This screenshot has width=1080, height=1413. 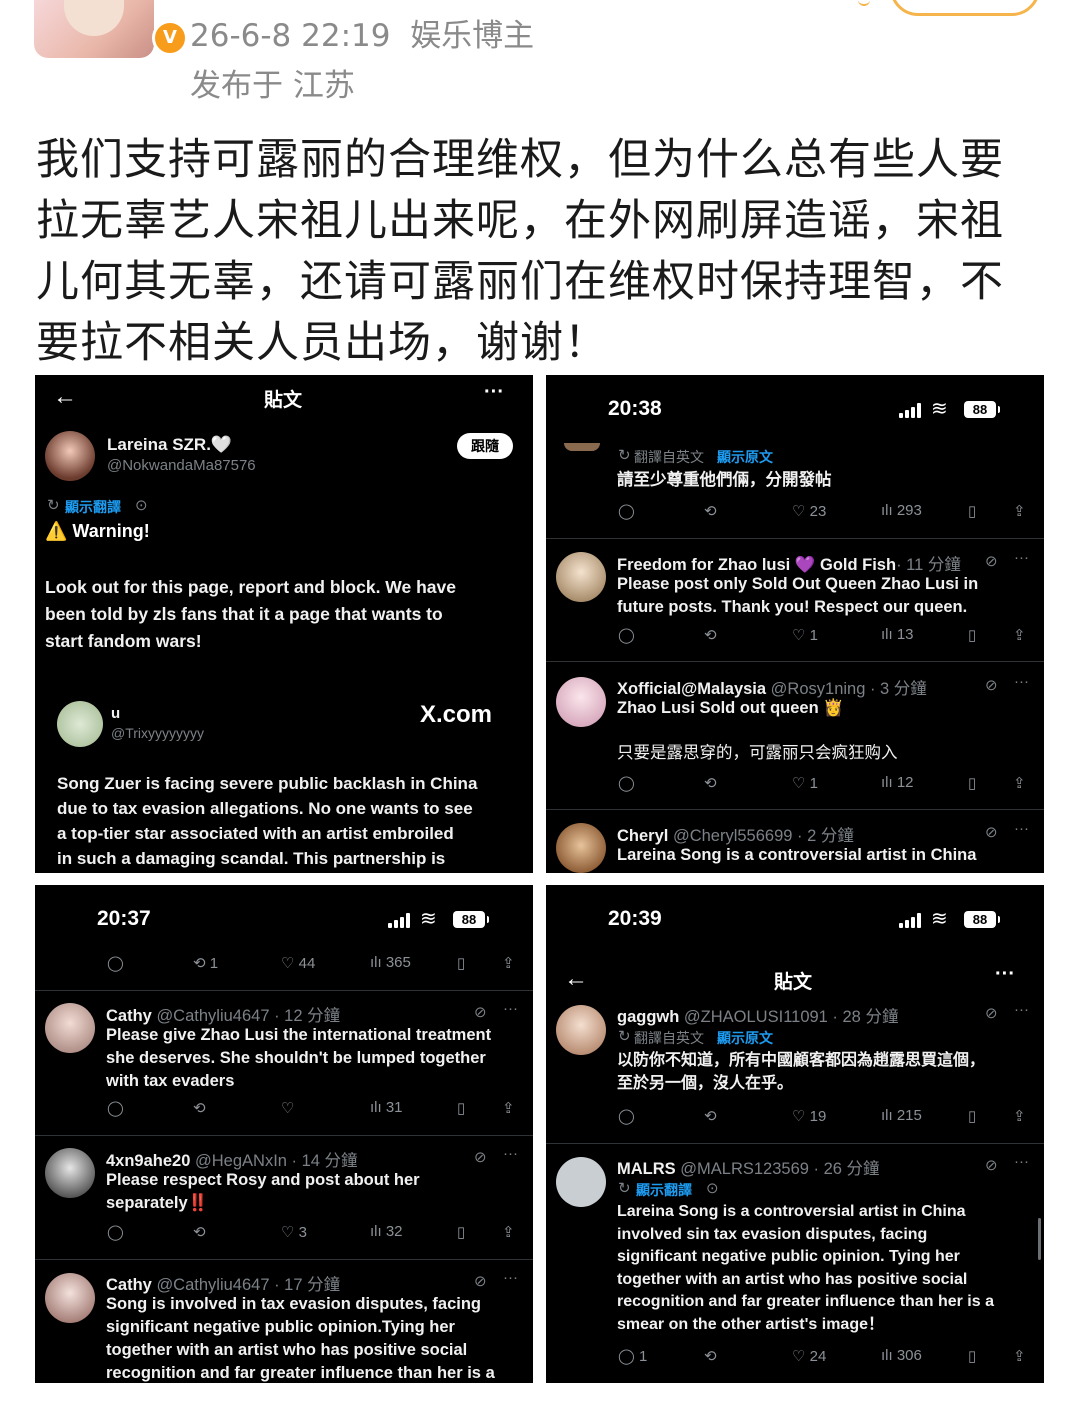 I want to click on view-count: ılı 306, so click(x=901, y=1355).